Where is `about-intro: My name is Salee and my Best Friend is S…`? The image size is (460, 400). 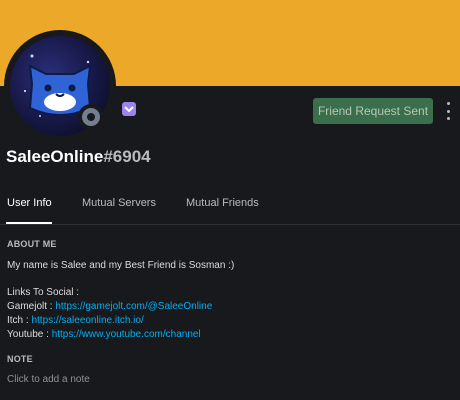 about-intro: My name is Salee and my Best Friend is S… is located at coordinates (121, 265).